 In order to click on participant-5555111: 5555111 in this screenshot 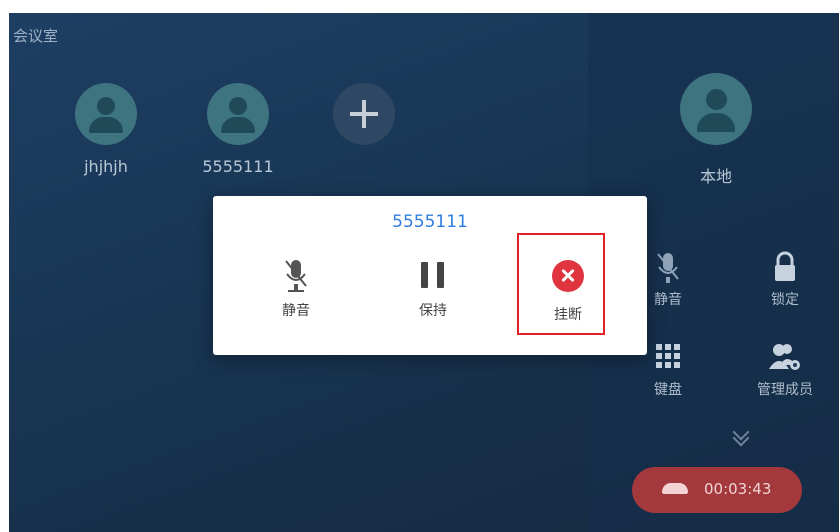, I will do `click(238, 129)`.